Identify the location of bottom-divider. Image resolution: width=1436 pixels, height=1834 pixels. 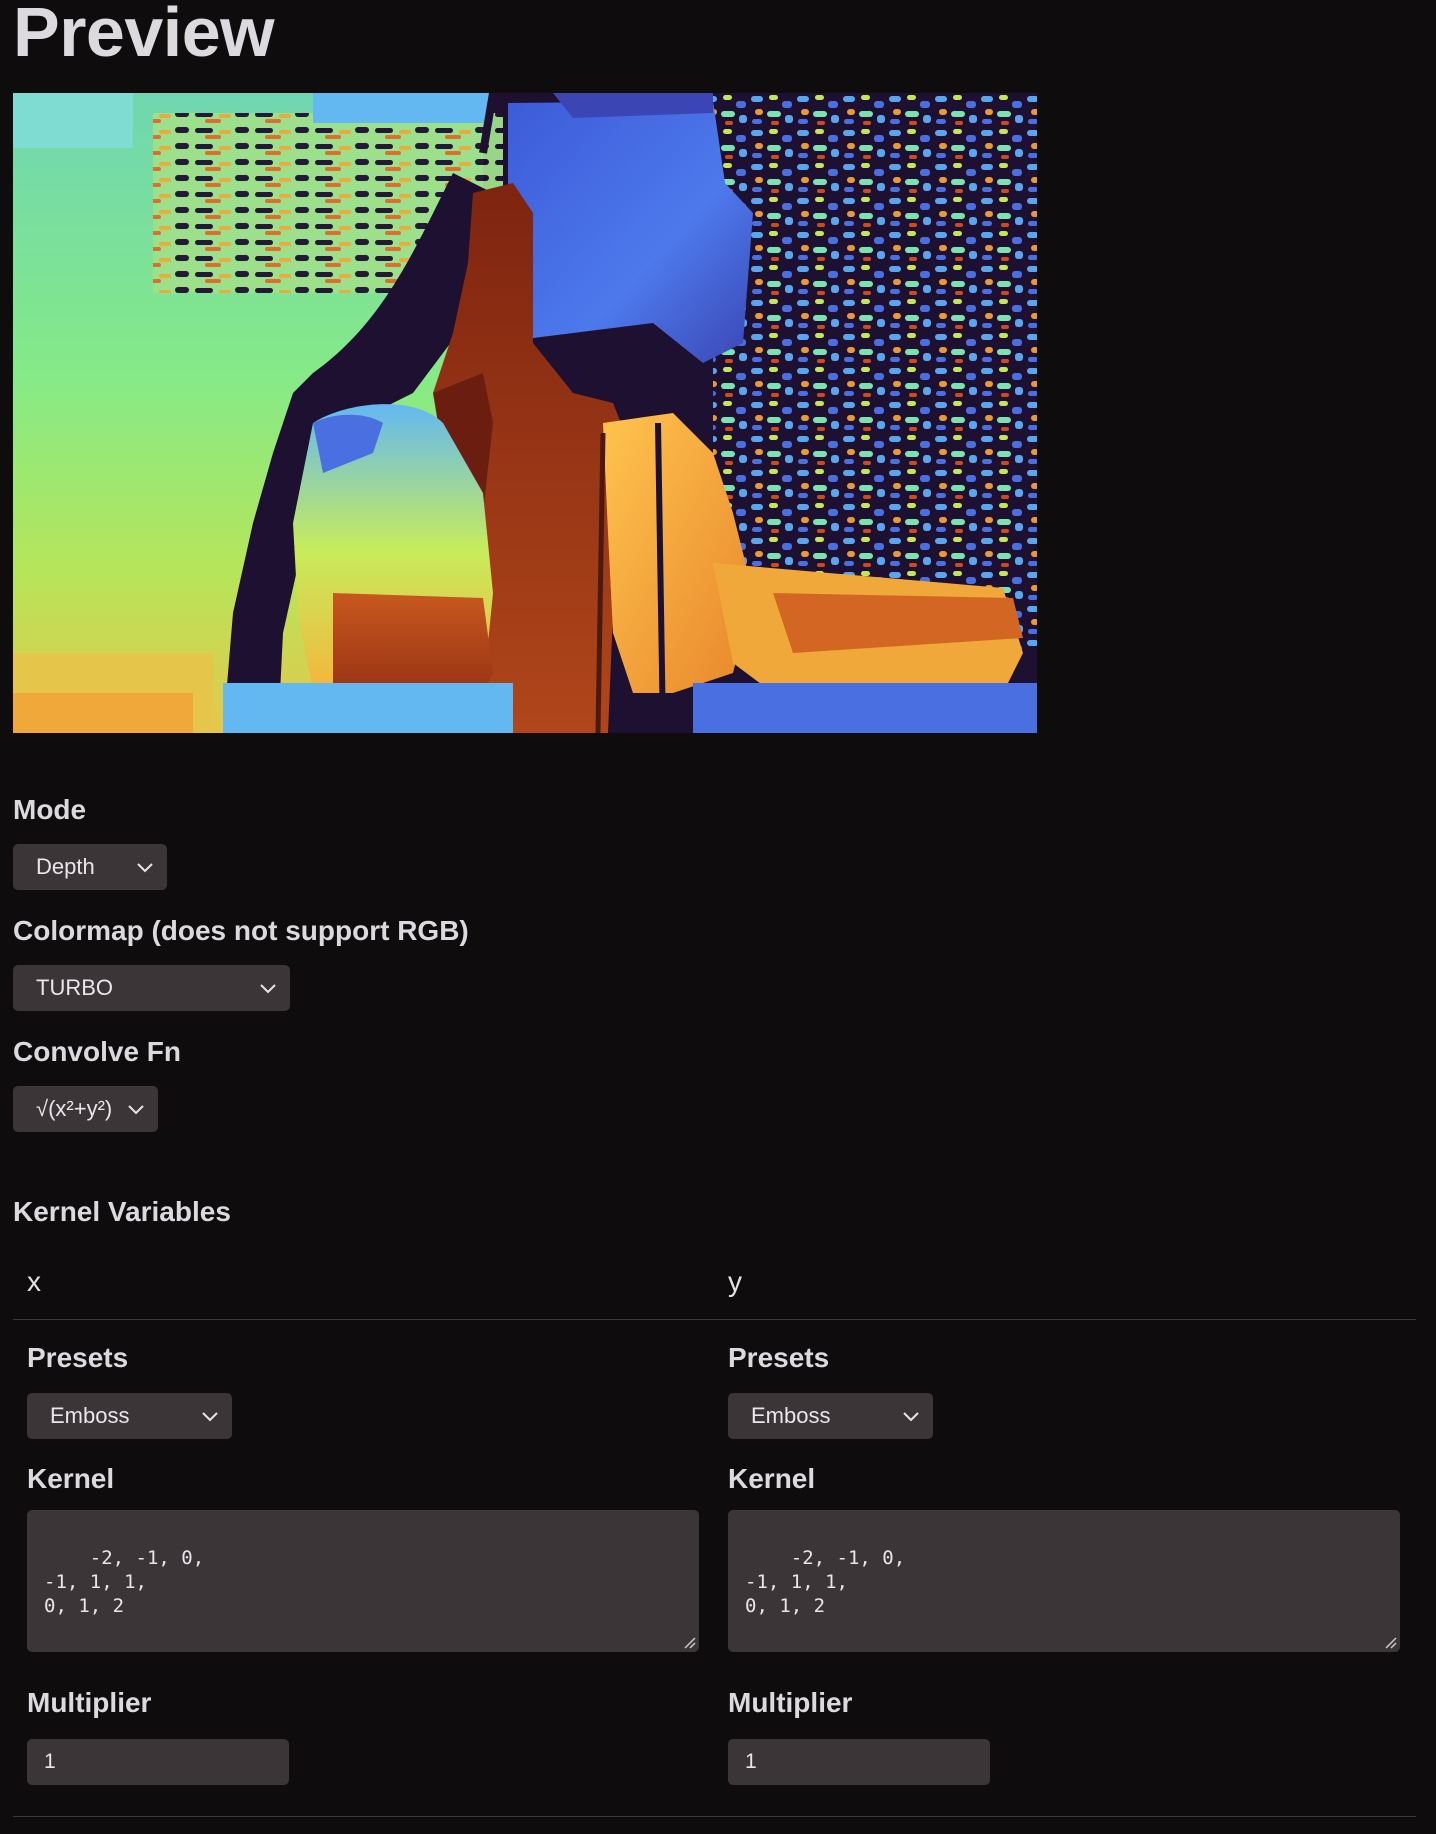
(714, 1816).